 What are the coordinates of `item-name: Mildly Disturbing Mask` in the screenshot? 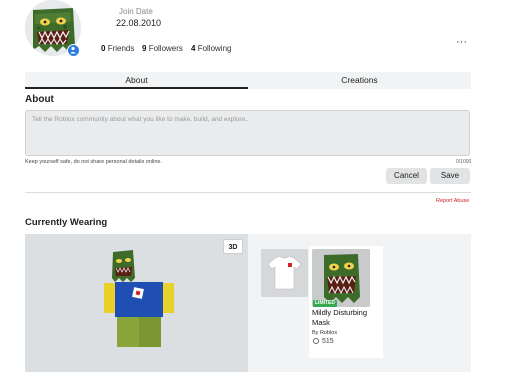 It's located at (347, 318).